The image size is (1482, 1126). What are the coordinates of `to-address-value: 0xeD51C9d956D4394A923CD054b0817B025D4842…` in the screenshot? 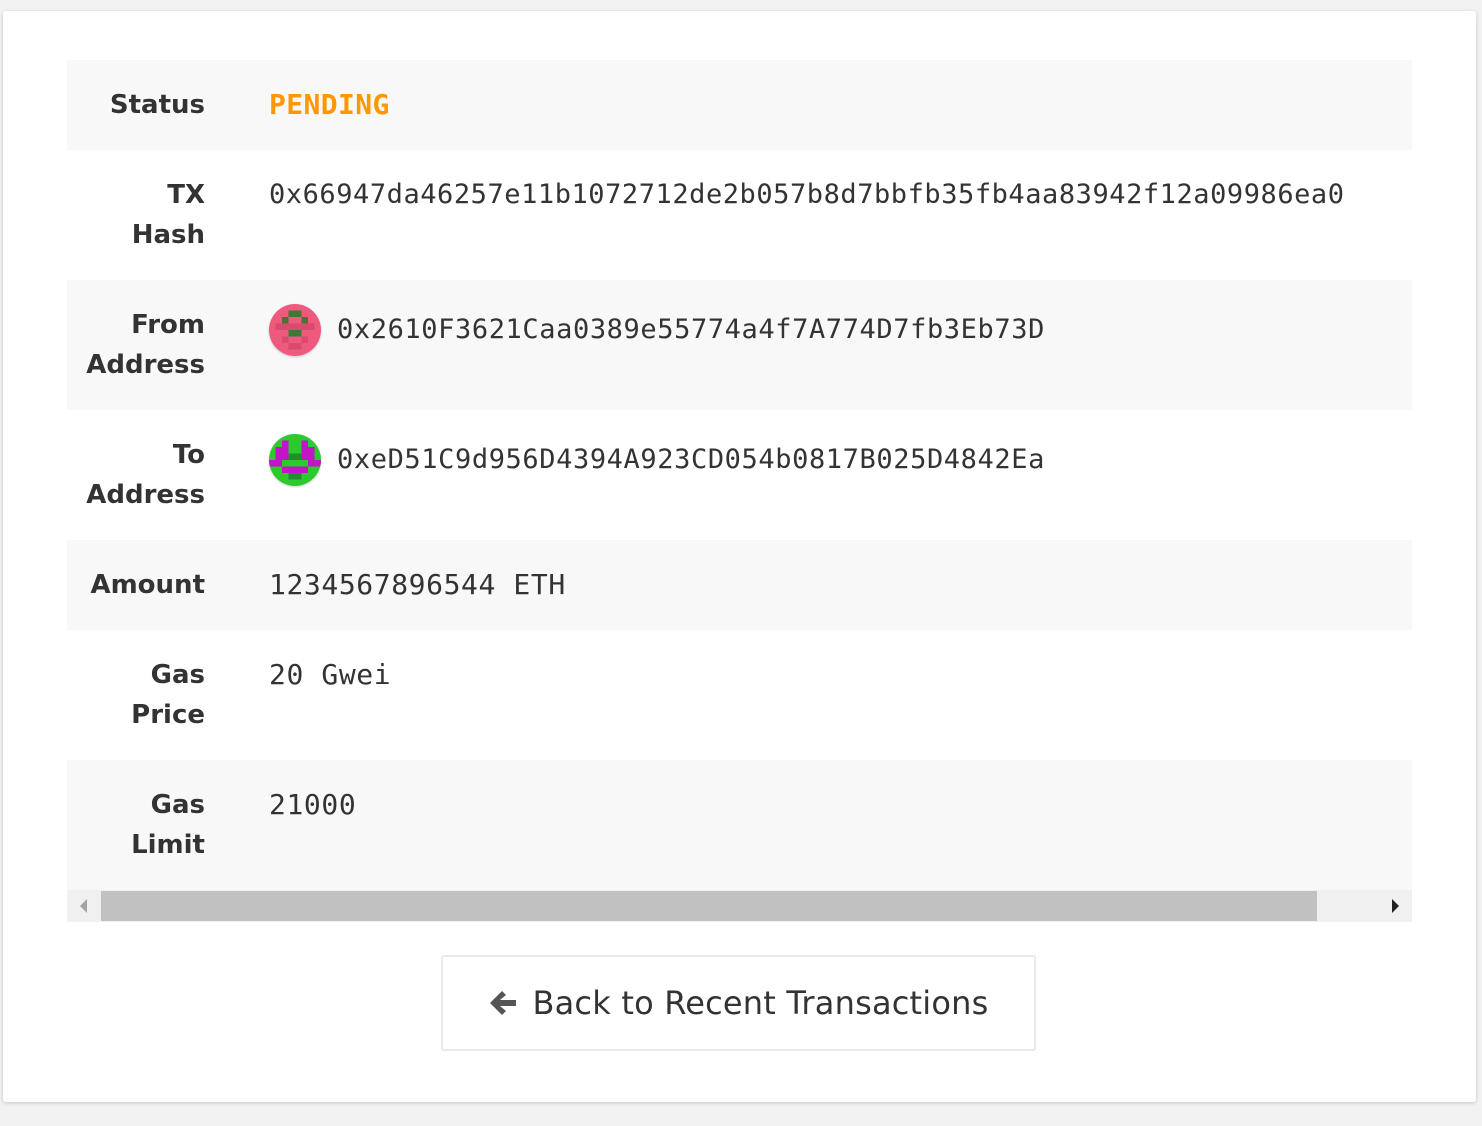 It's located at (691, 459).